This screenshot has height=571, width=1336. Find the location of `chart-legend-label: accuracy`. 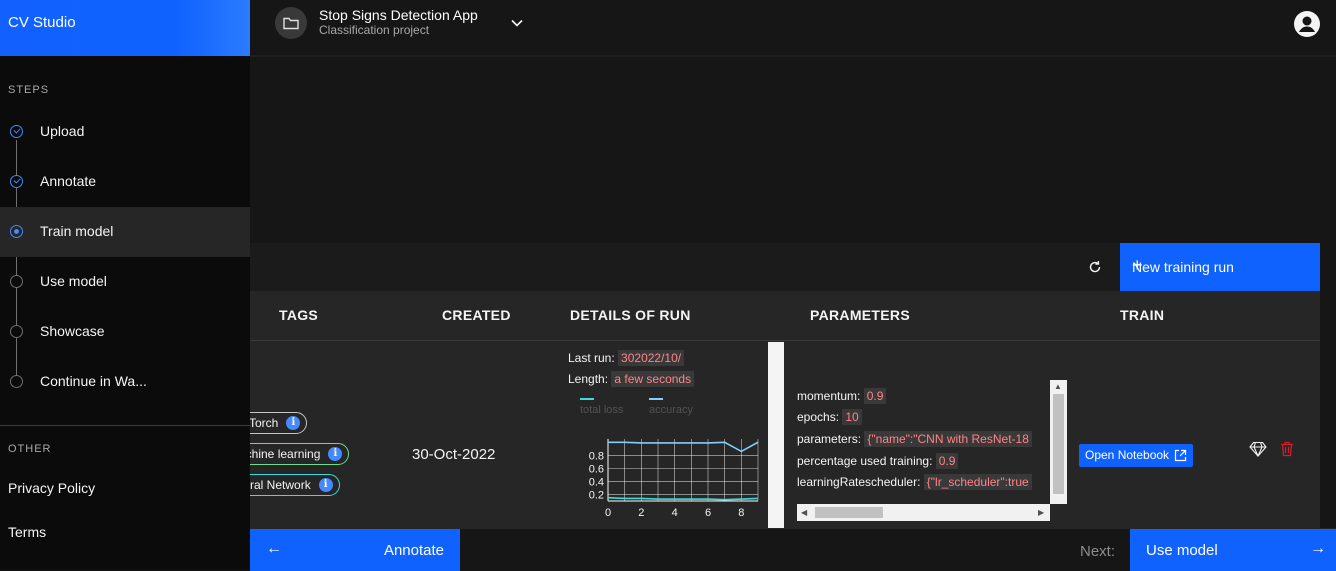

chart-legend-label: accuracy is located at coordinates (671, 410).